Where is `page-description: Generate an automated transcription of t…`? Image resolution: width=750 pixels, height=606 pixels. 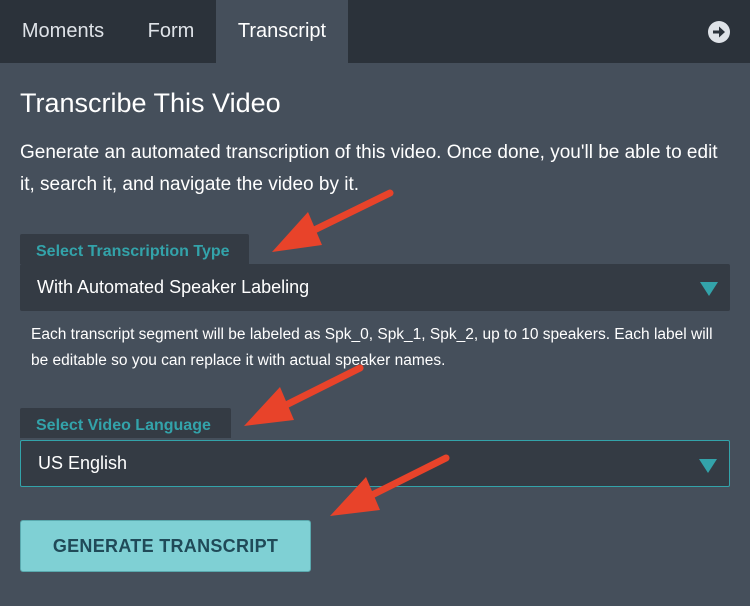 page-description: Generate an automated transcription of t… is located at coordinates (369, 168).